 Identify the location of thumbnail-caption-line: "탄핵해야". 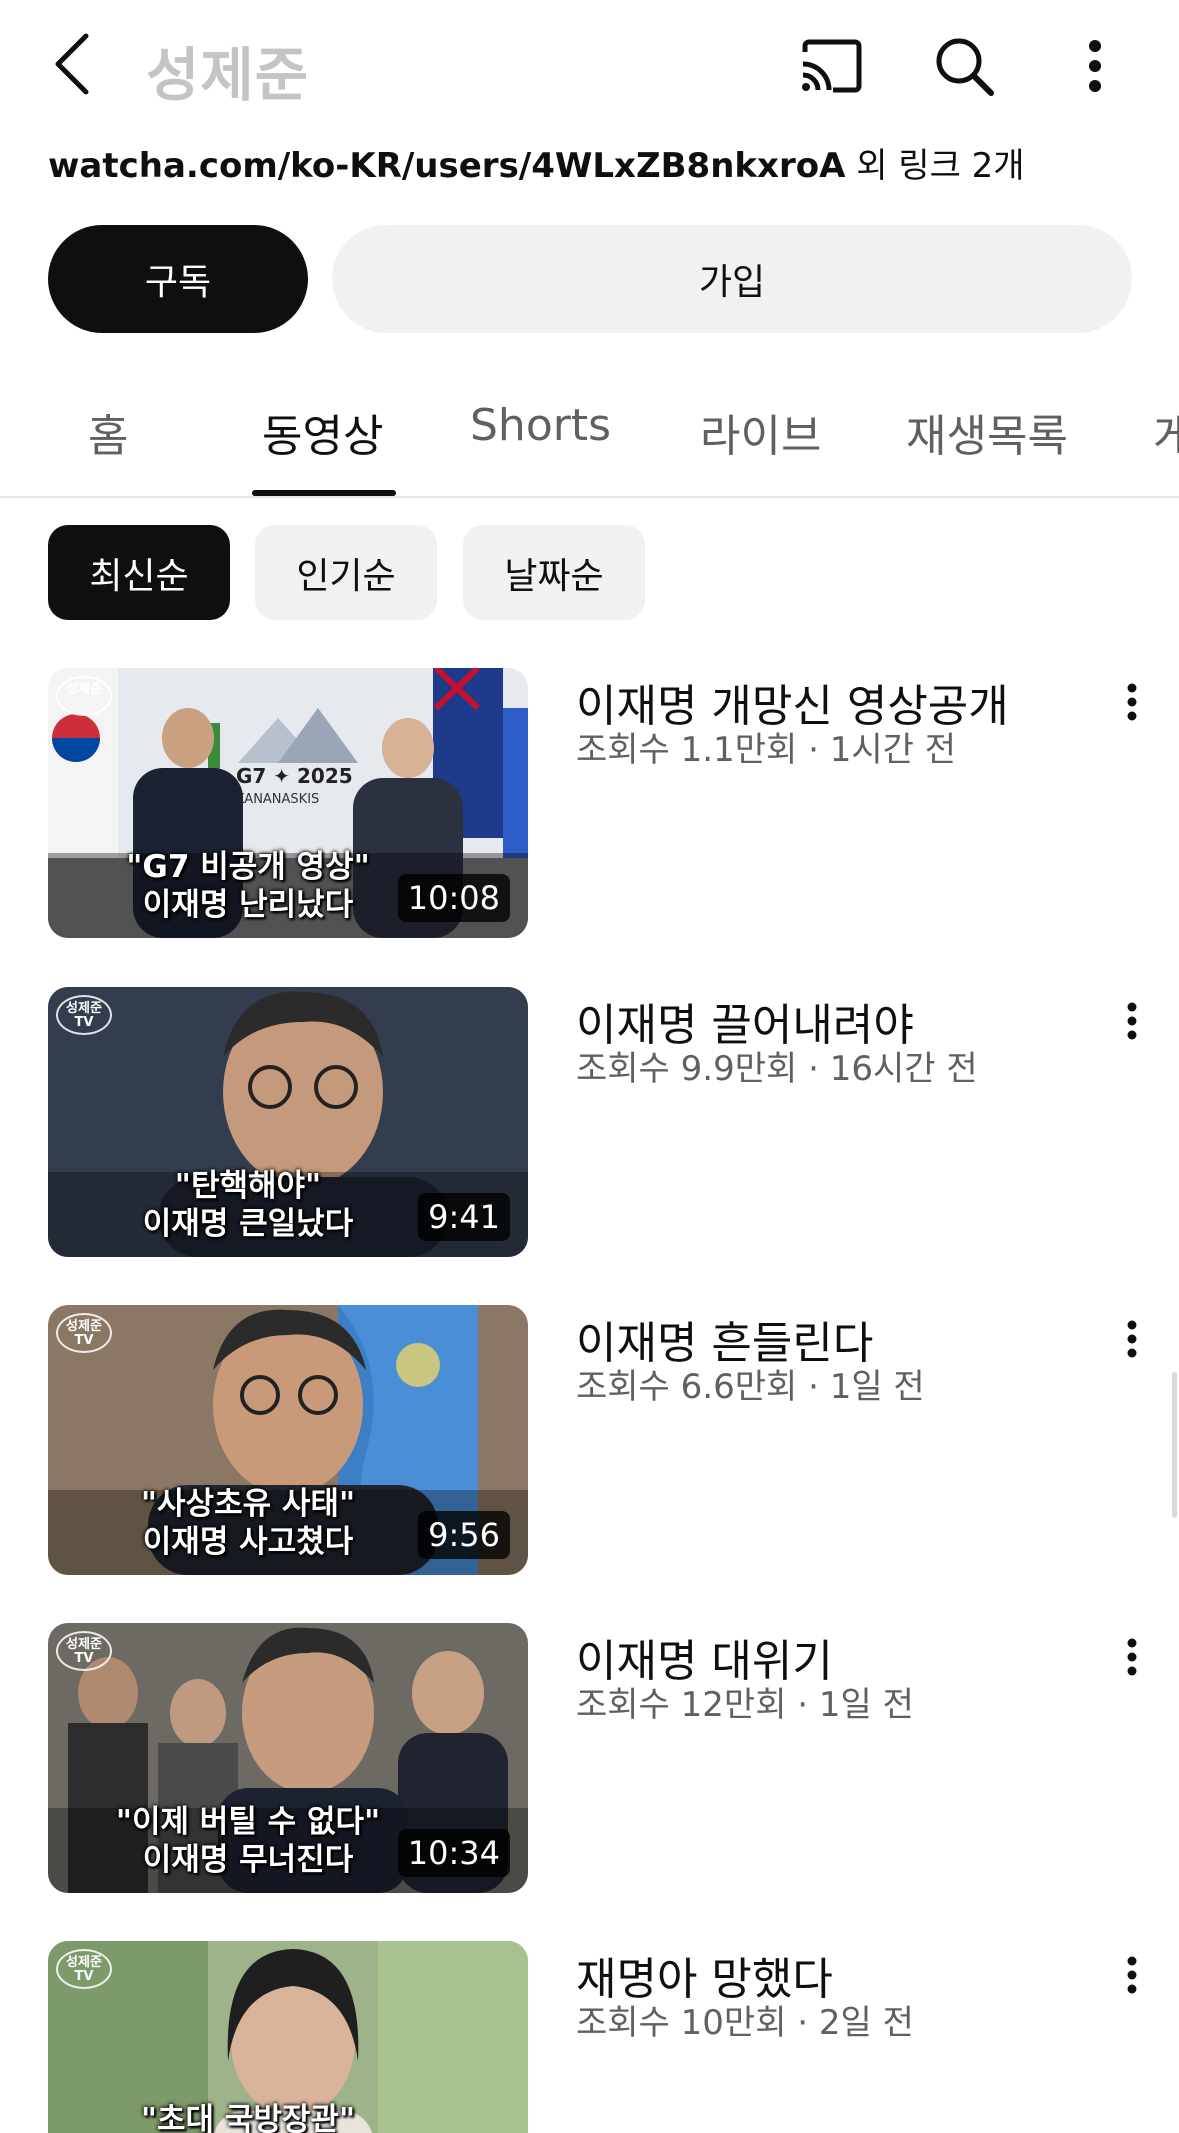
(248, 1186).